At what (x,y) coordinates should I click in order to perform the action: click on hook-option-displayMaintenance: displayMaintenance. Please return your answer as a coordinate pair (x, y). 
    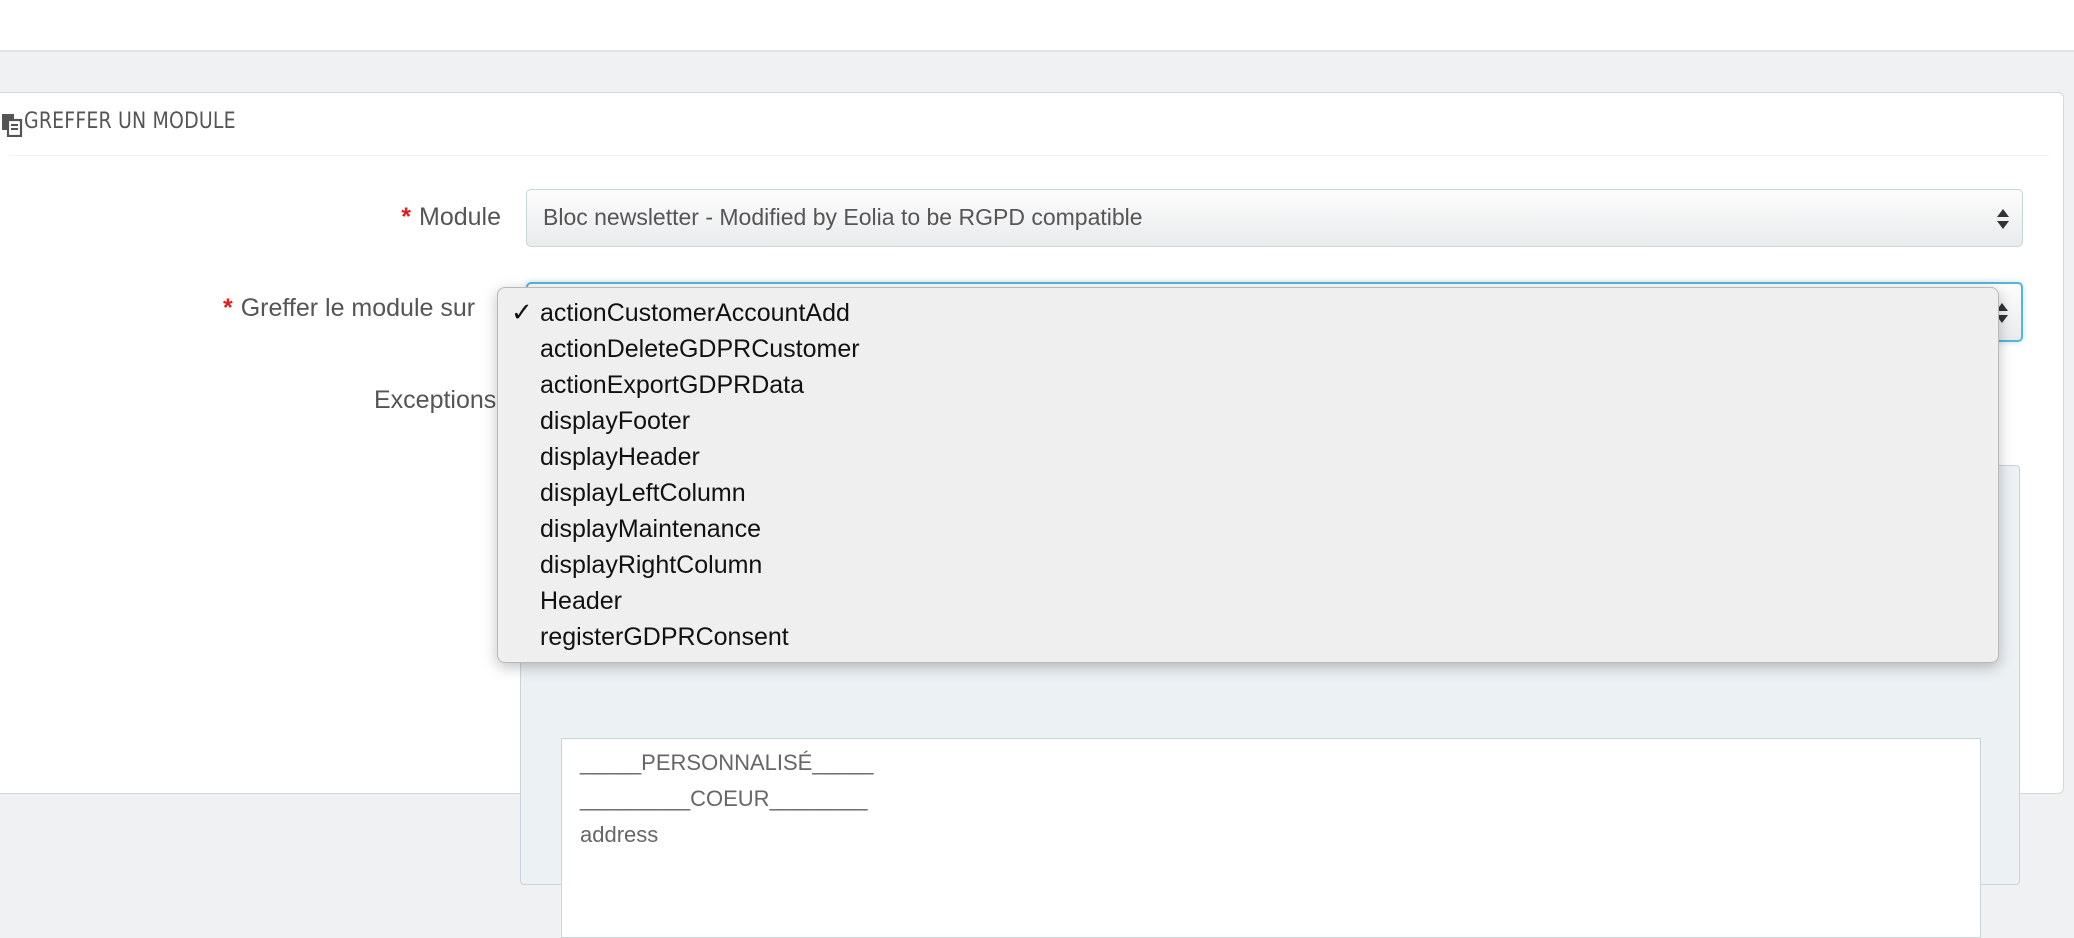
    Looking at the image, I should click on (650, 529).